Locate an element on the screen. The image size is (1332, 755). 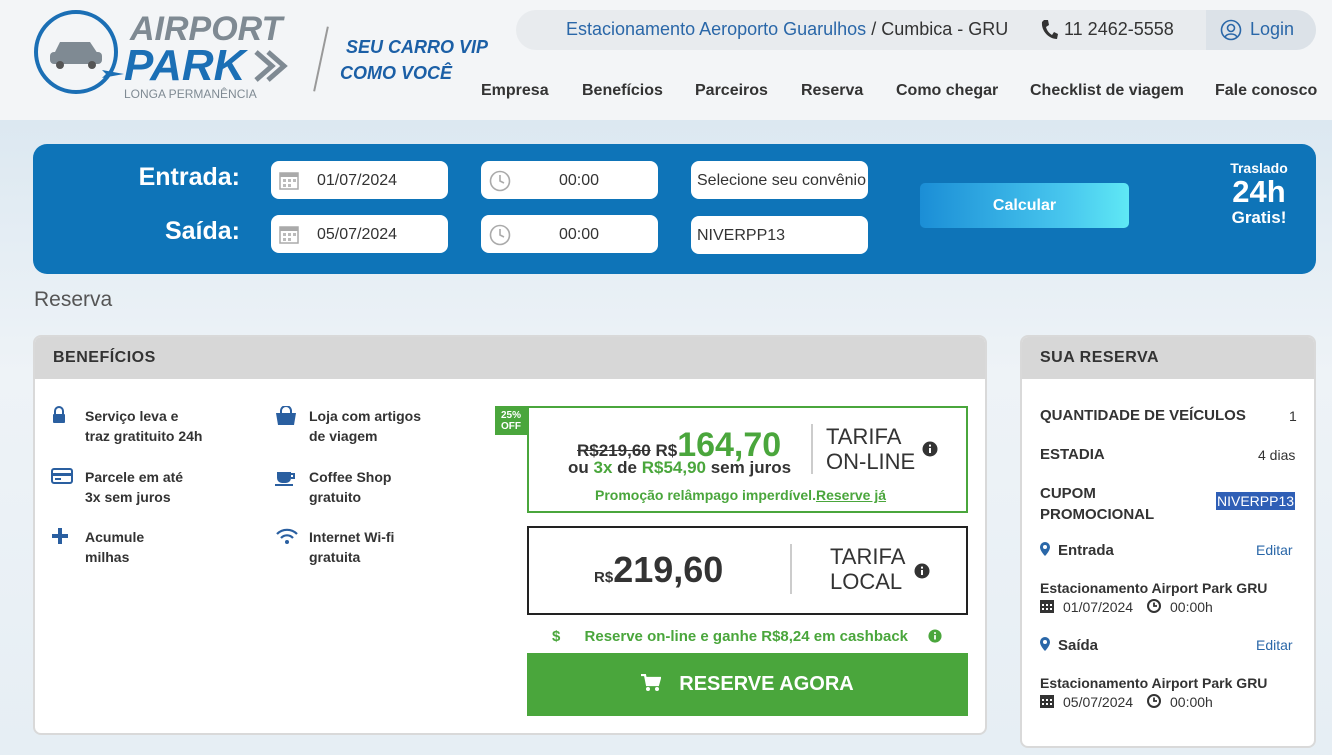
edit-entrada-link: Editar is located at coordinates (1274, 550).